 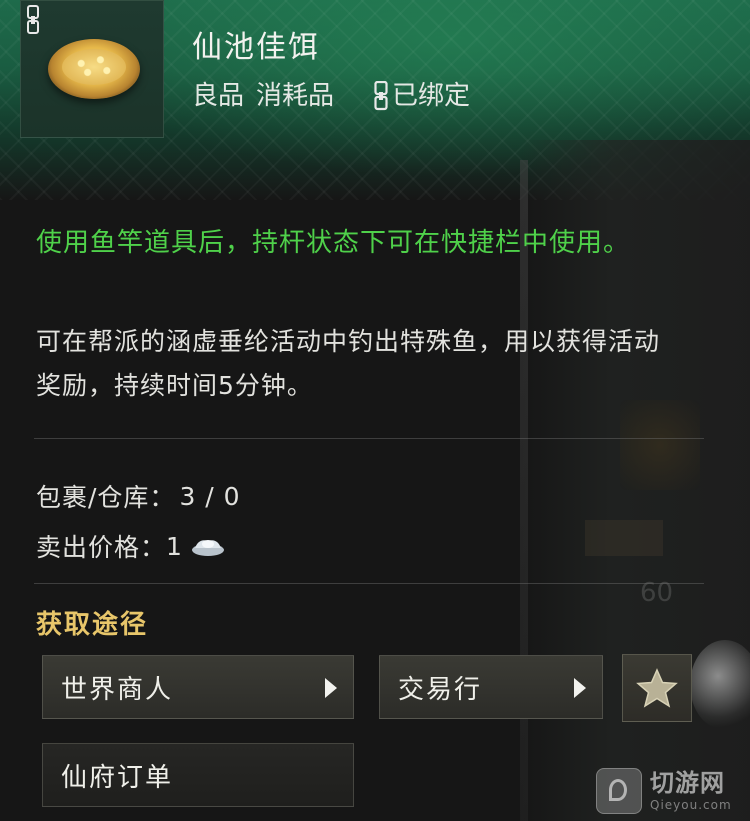 What do you see at coordinates (333, 243) in the screenshot?
I see `usage-description: 使用鱼竿道具后，持杆状态下可在快捷栏中使用。` at bounding box center [333, 243].